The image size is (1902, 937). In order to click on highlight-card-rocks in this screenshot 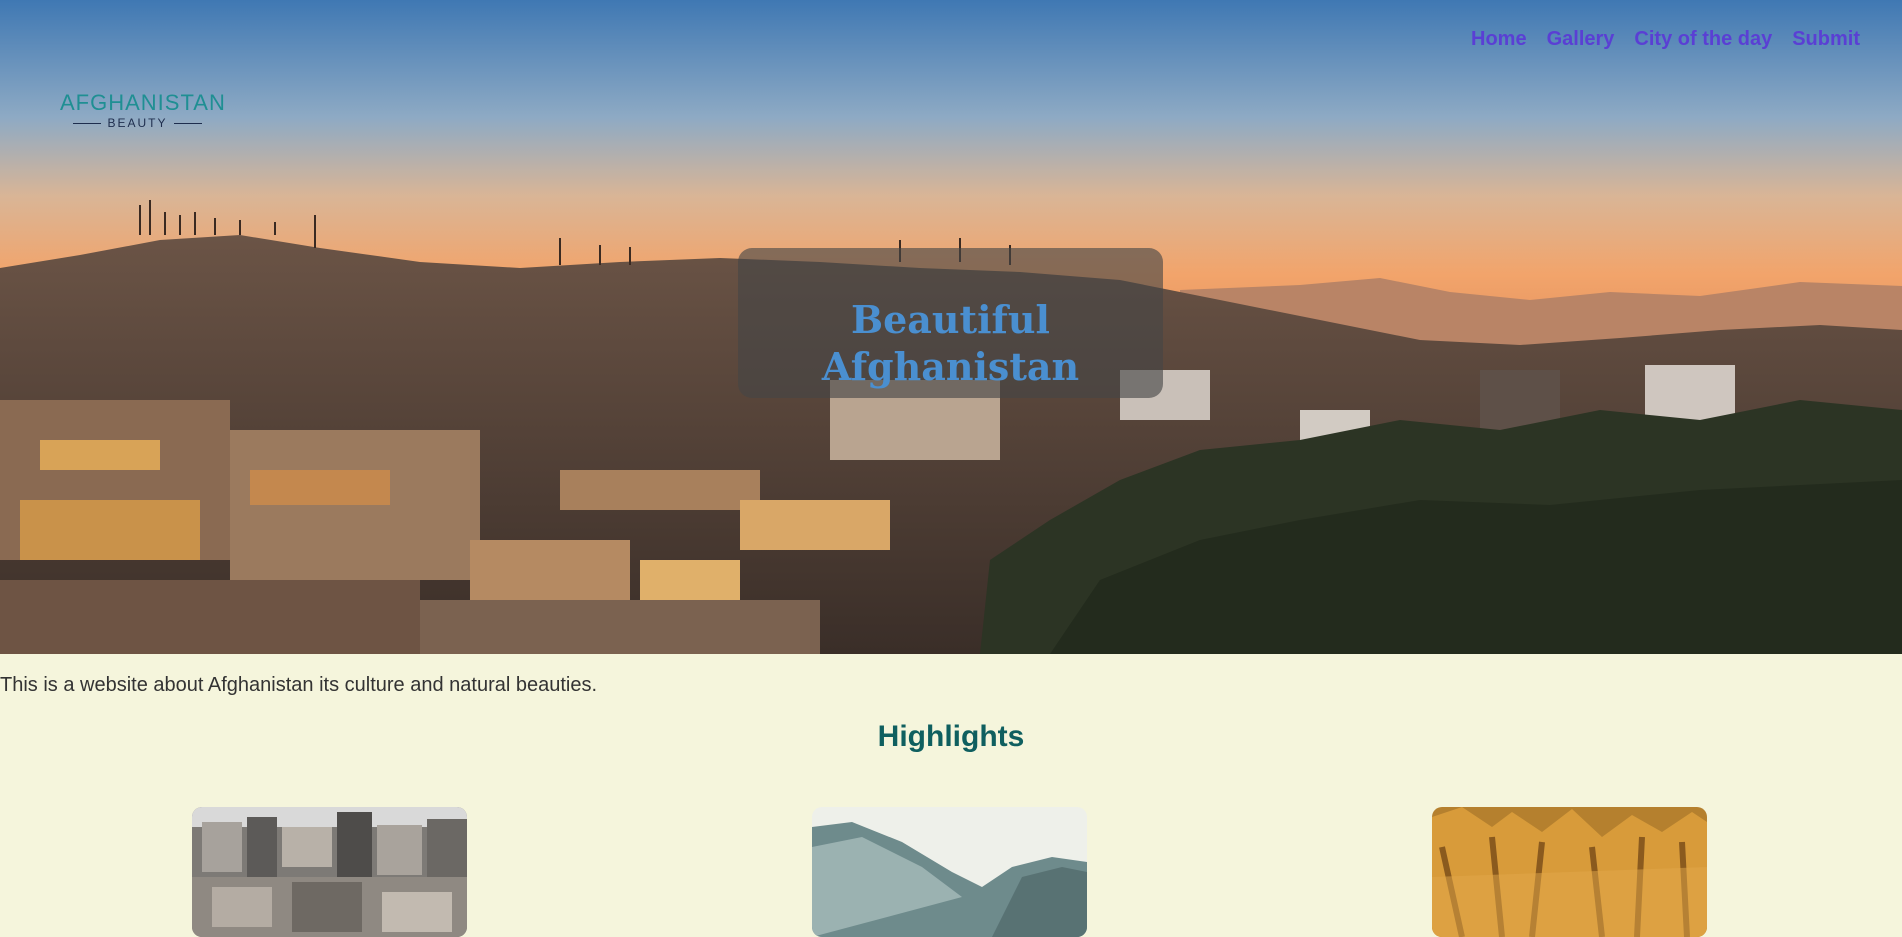, I will do `click(1569, 872)`.